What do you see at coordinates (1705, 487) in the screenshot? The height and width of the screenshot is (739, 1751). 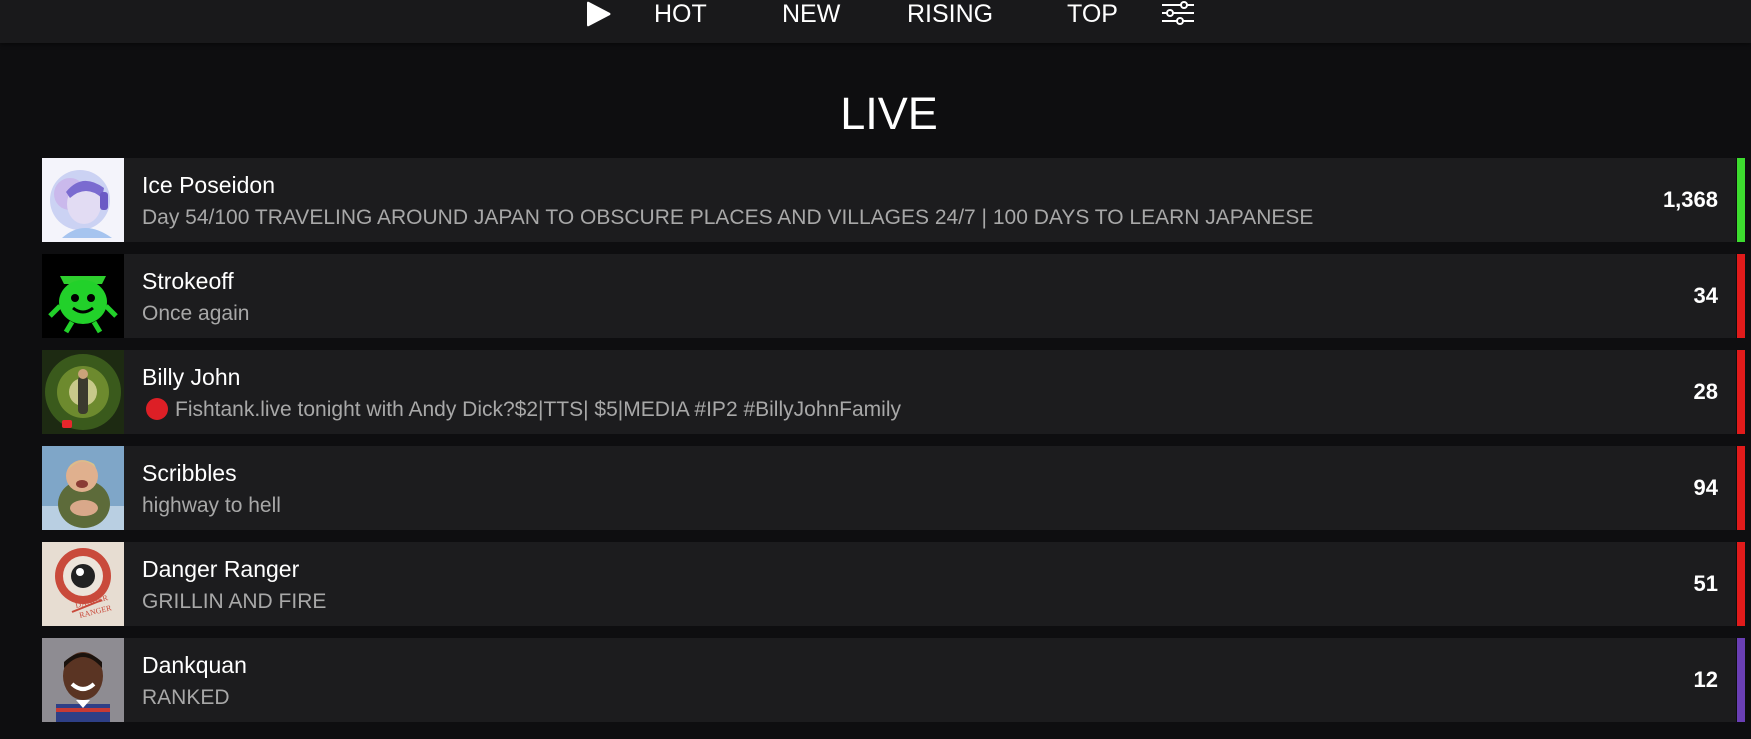 I see `viewer-count: 94` at bounding box center [1705, 487].